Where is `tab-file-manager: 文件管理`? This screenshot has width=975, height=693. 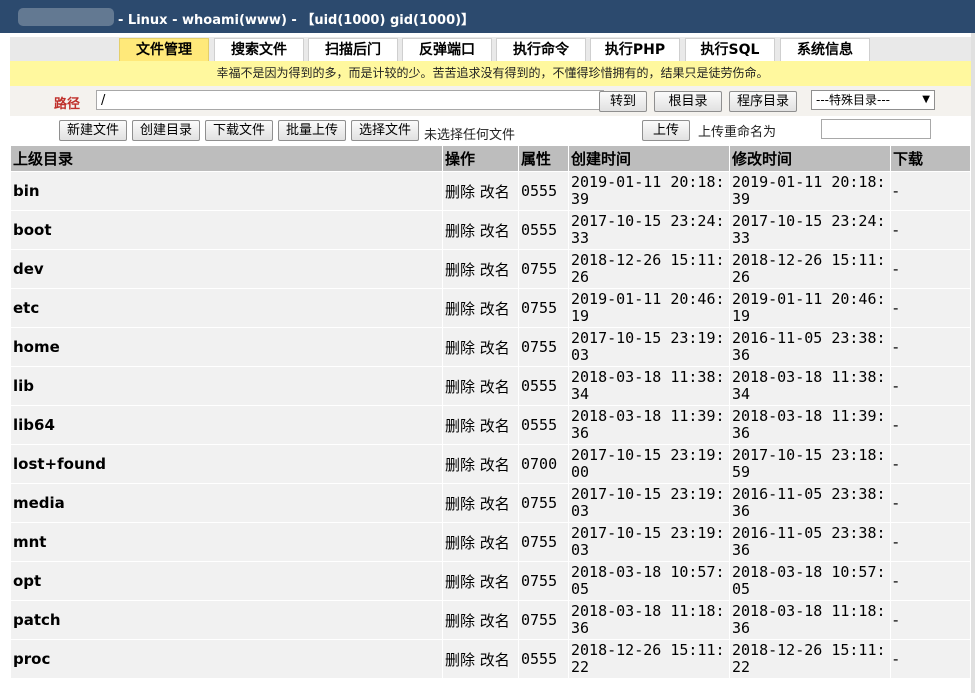 tab-file-manager: 文件管理 is located at coordinates (164, 49).